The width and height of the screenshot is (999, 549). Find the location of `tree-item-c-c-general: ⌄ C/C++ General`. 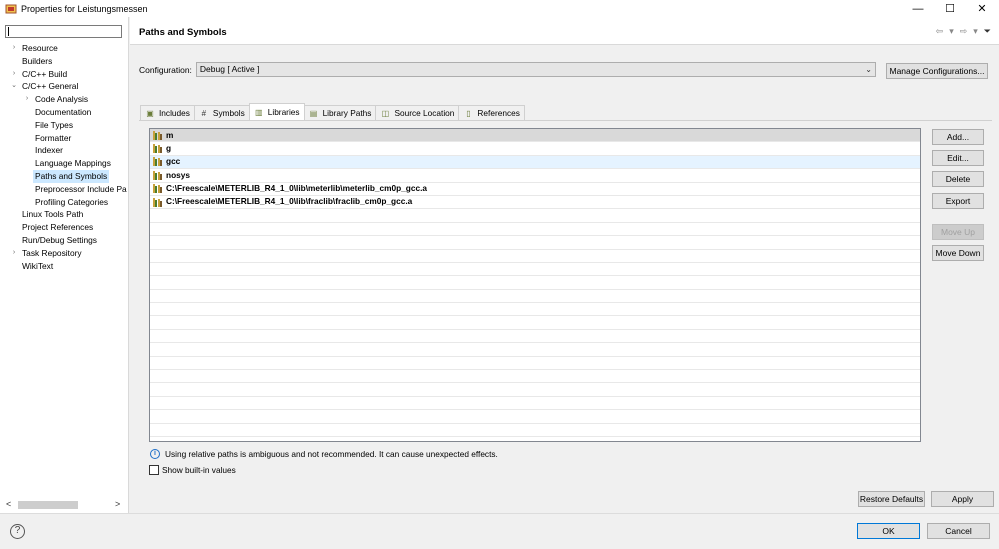

tree-item-c-c-general: ⌄ C/C++ General is located at coordinates (64, 86).